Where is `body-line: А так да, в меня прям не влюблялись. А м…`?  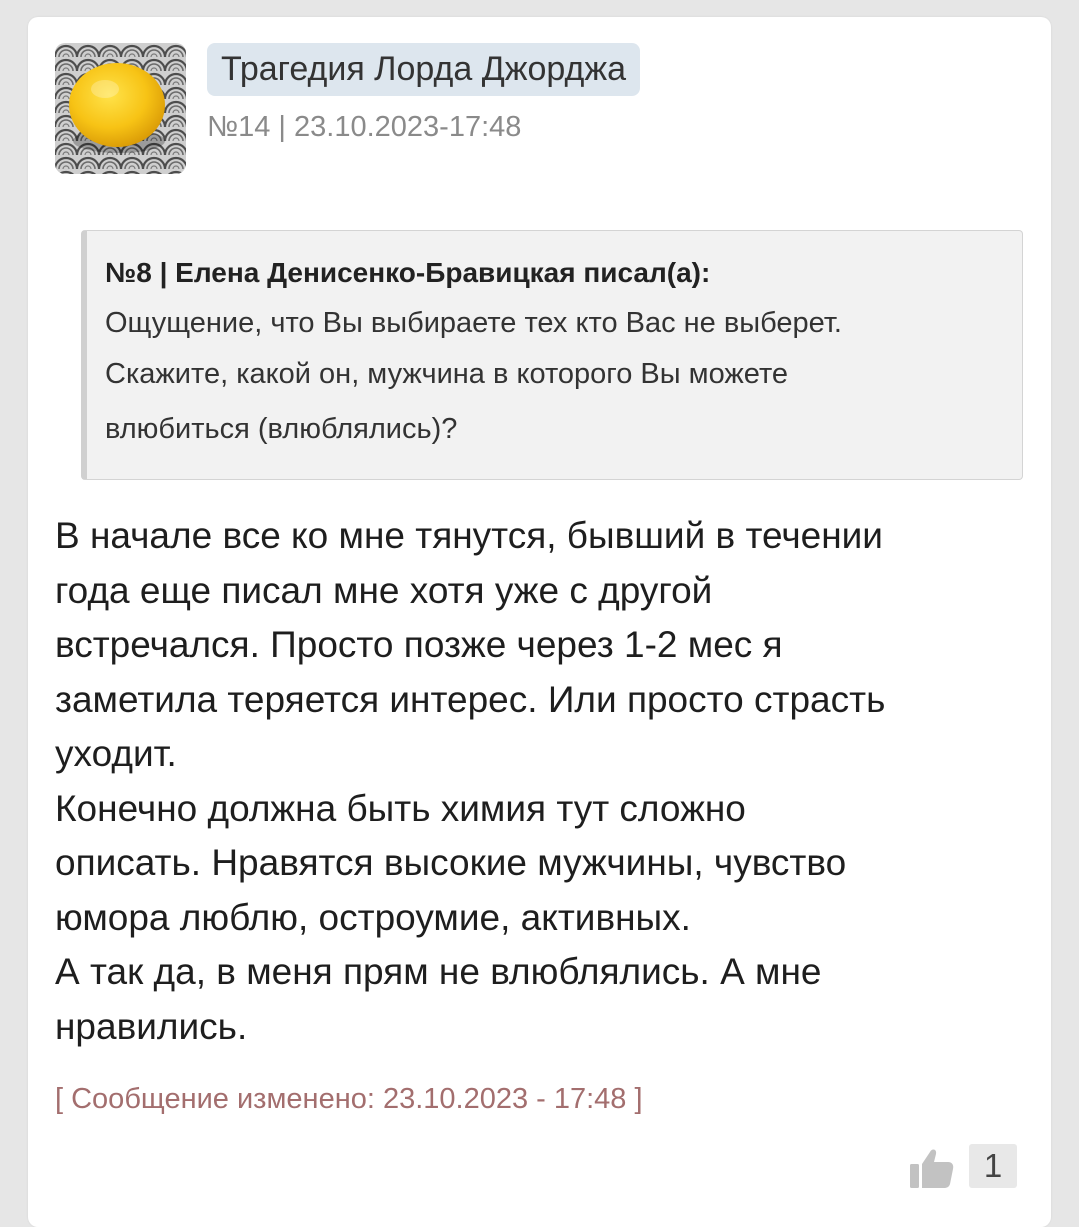
body-line: А так да, в меня прям не влюблялись. А м… is located at coordinates (438, 971).